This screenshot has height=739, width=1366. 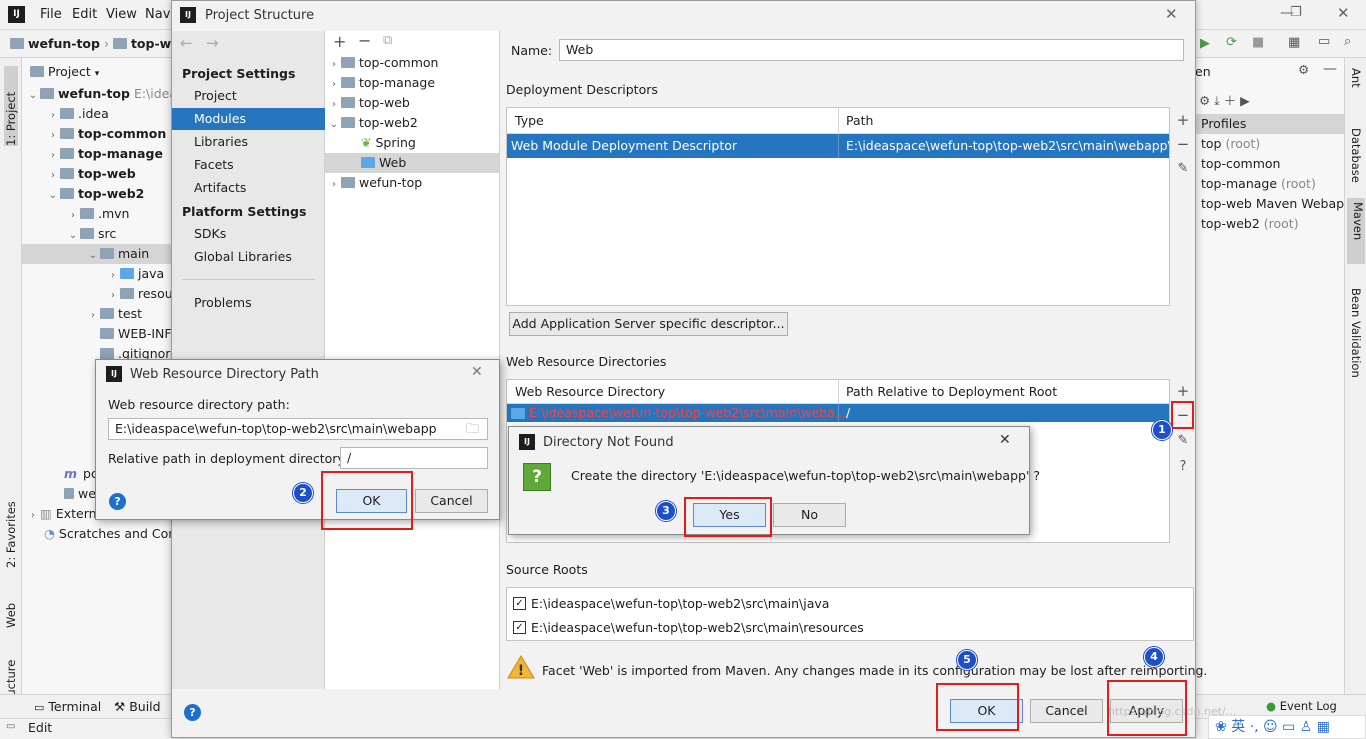 I want to click on module-tree-item: Web, so click(x=412, y=163).